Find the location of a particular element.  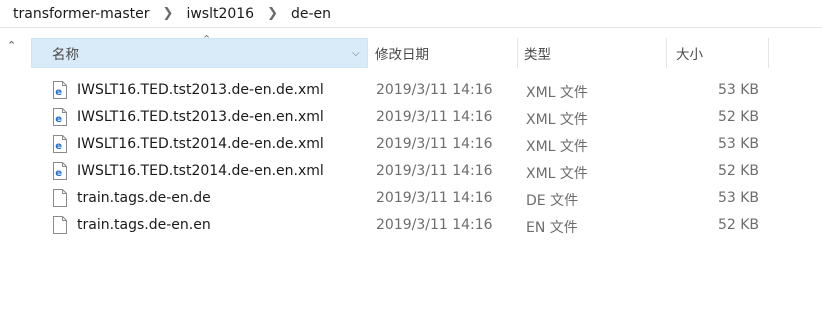

navigation-pane is located at coordinates (15, 171).